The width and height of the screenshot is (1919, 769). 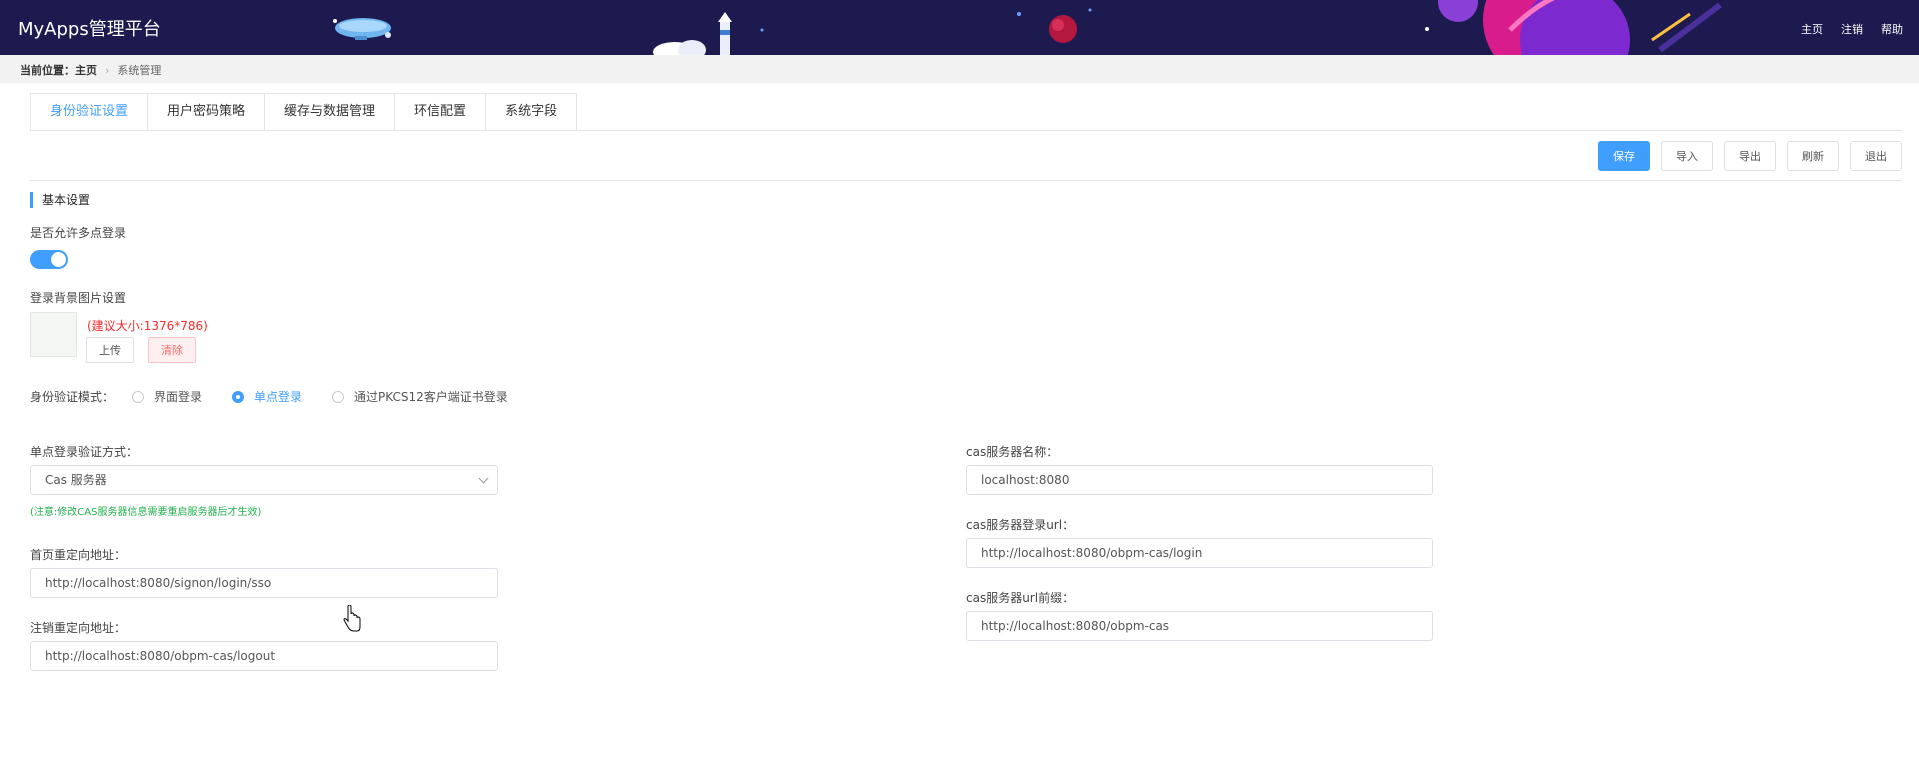 What do you see at coordinates (1687, 156) in the screenshot?
I see `import-button: 导入` at bounding box center [1687, 156].